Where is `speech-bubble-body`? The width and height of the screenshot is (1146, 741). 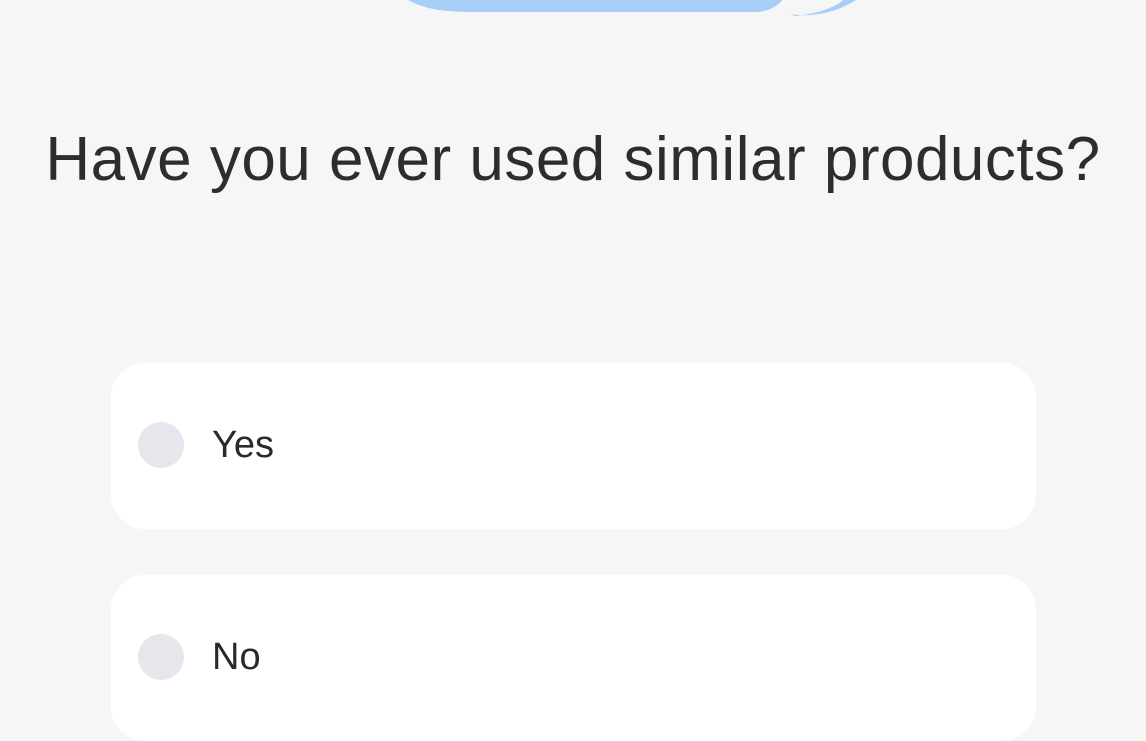 speech-bubble-body is located at coordinates (595, 6).